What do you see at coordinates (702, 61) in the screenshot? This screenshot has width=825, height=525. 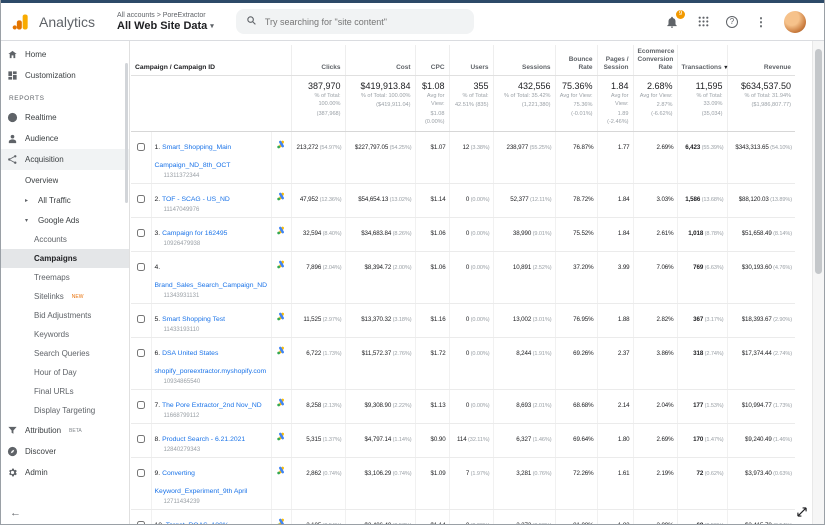 I see `column-header-transactions: Transactions ▼` at bounding box center [702, 61].